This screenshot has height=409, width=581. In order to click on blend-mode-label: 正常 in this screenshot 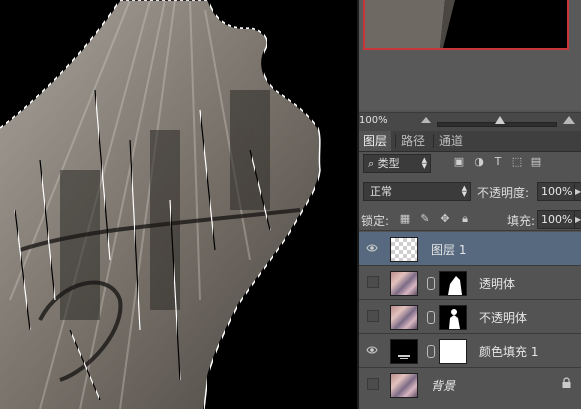, I will do `click(381, 191)`.